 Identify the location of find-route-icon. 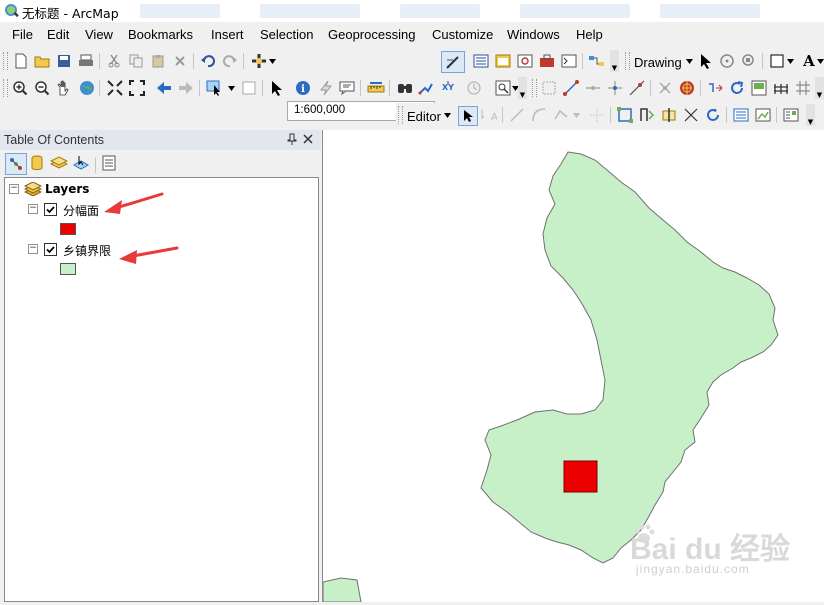
(426, 88).